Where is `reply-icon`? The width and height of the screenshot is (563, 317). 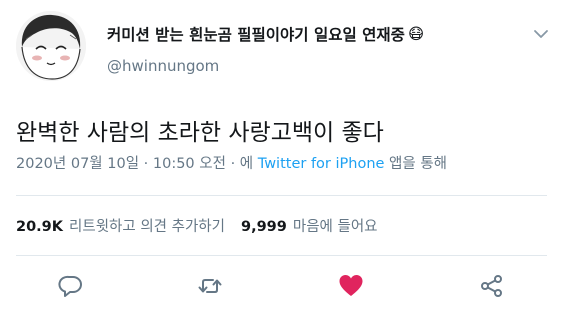 reply-icon is located at coordinates (71, 286).